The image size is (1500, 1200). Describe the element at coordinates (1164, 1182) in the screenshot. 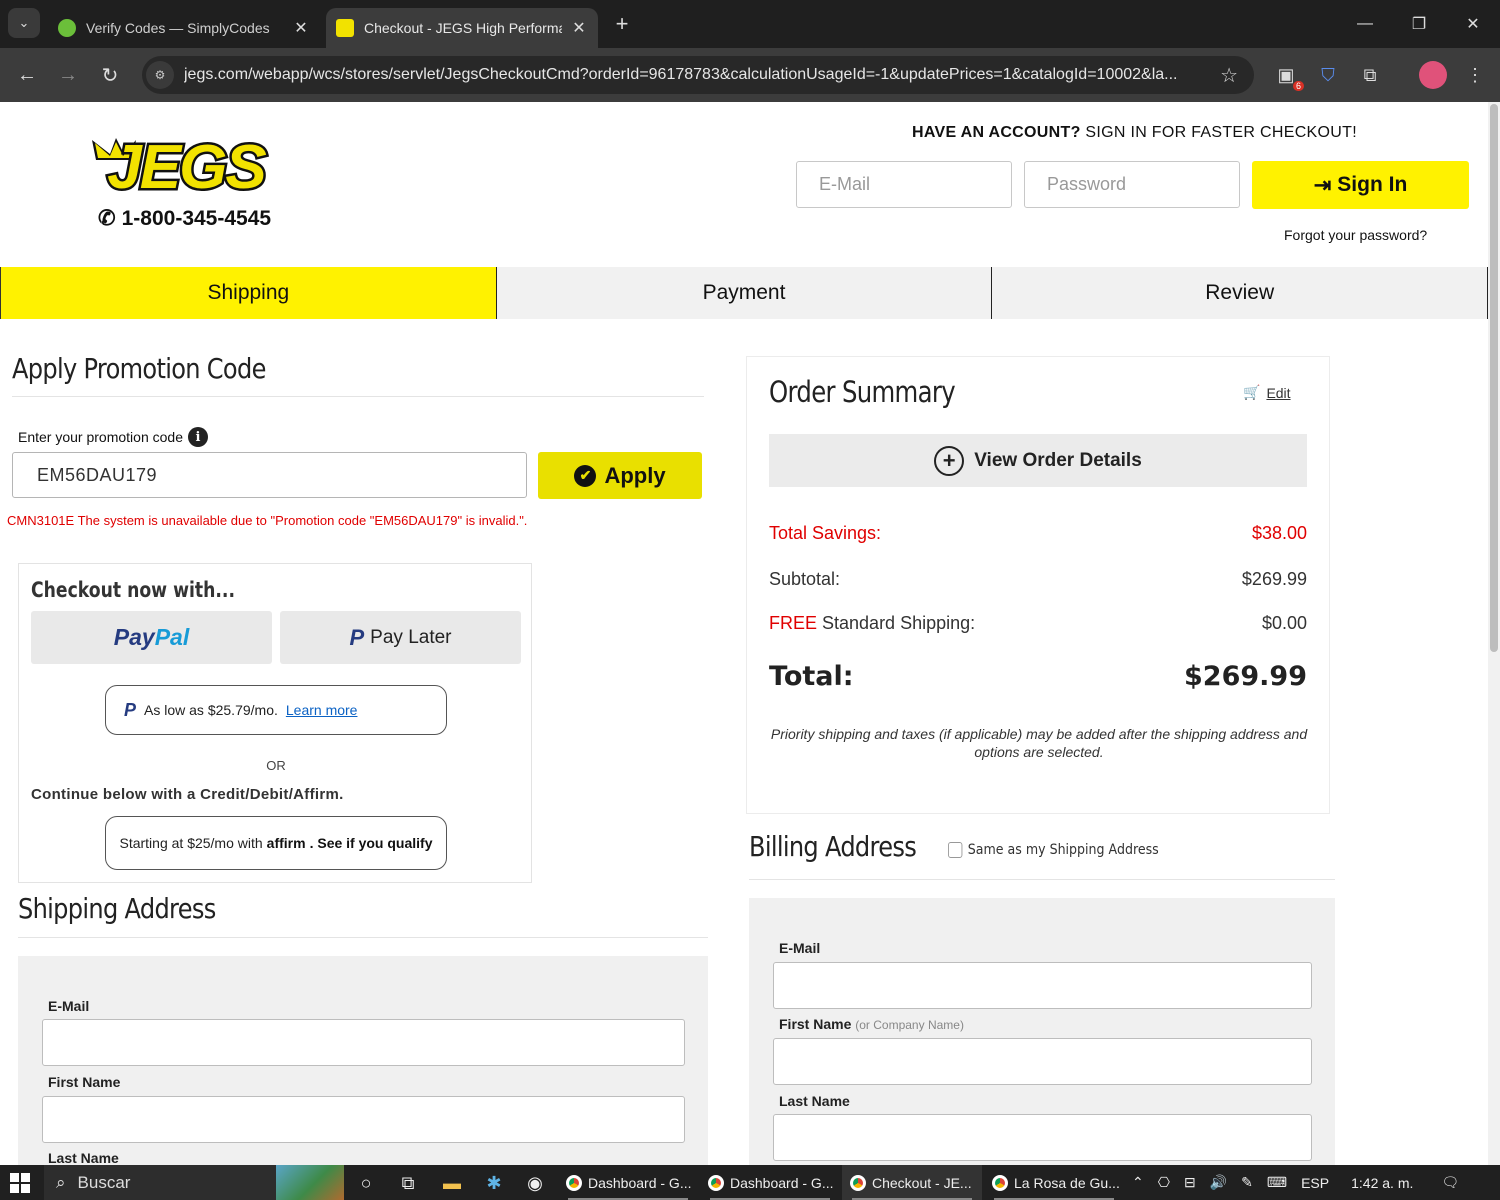

I see `meet-now-icon: ⎔` at that location.